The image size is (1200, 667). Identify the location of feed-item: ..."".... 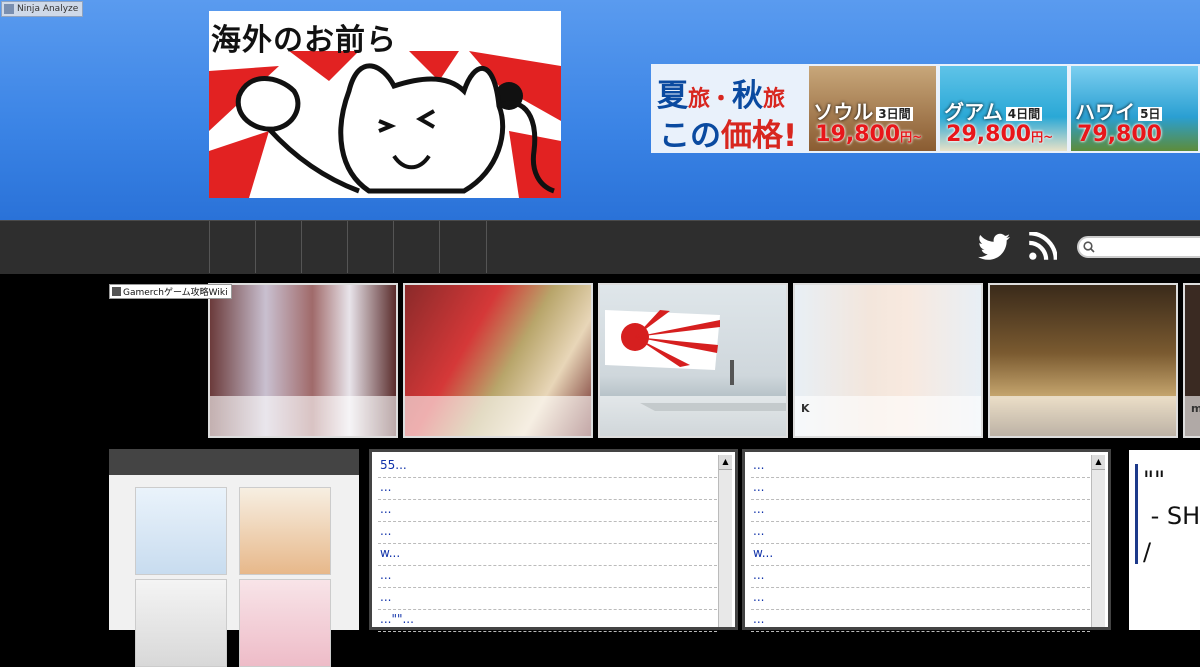
(547, 621).